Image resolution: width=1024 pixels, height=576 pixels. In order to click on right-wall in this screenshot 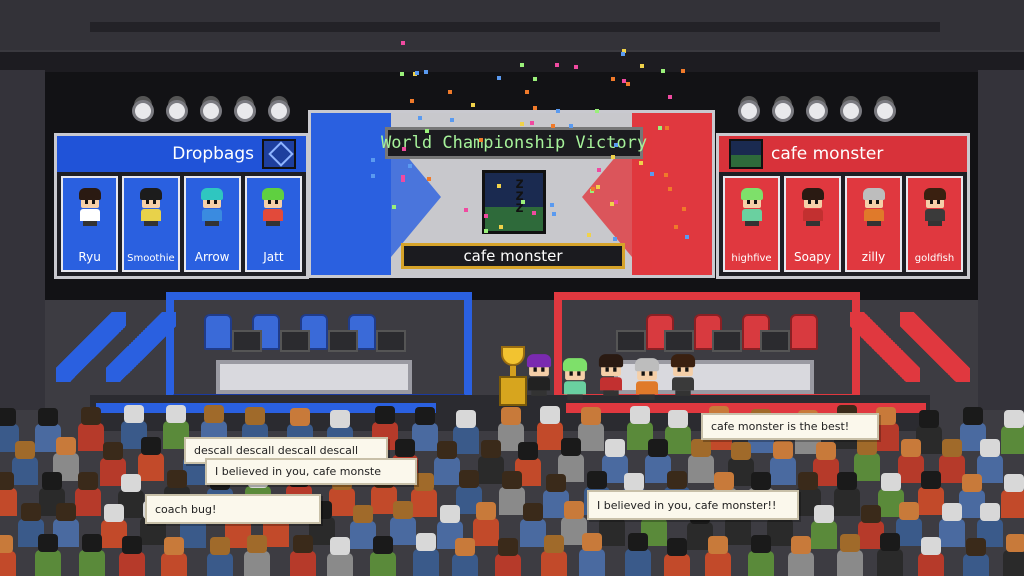, I will do `click(1001, 240)`.